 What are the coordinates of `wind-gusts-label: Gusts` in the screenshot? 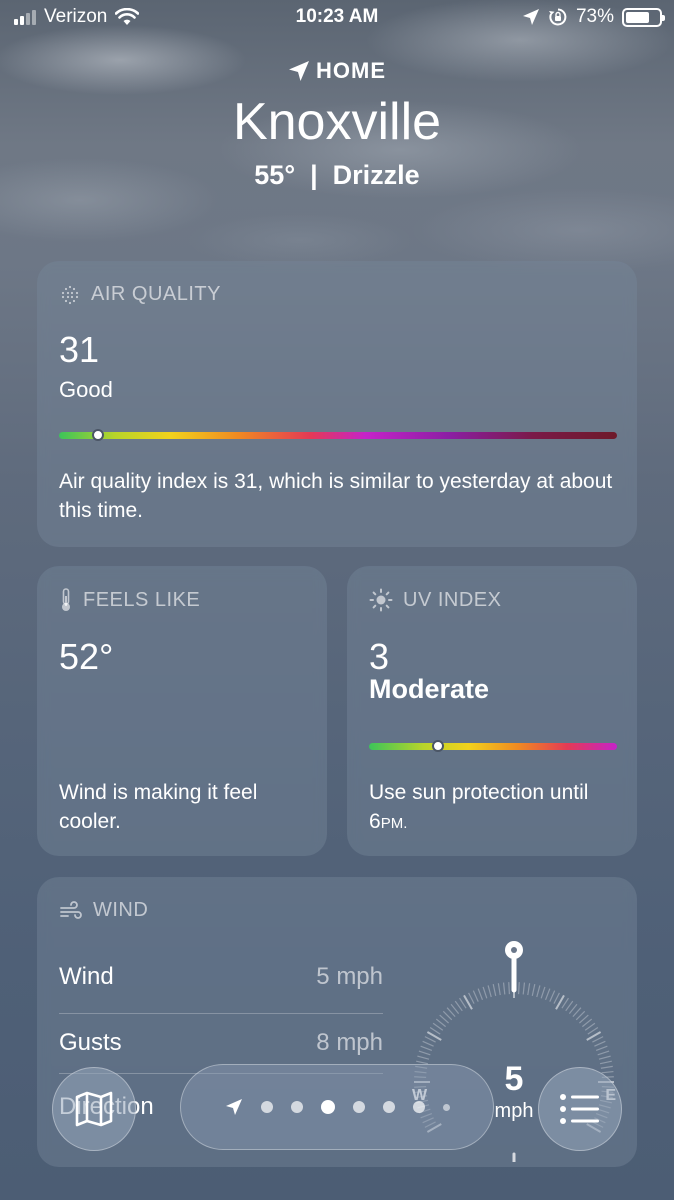 It's located at (90, 1042).